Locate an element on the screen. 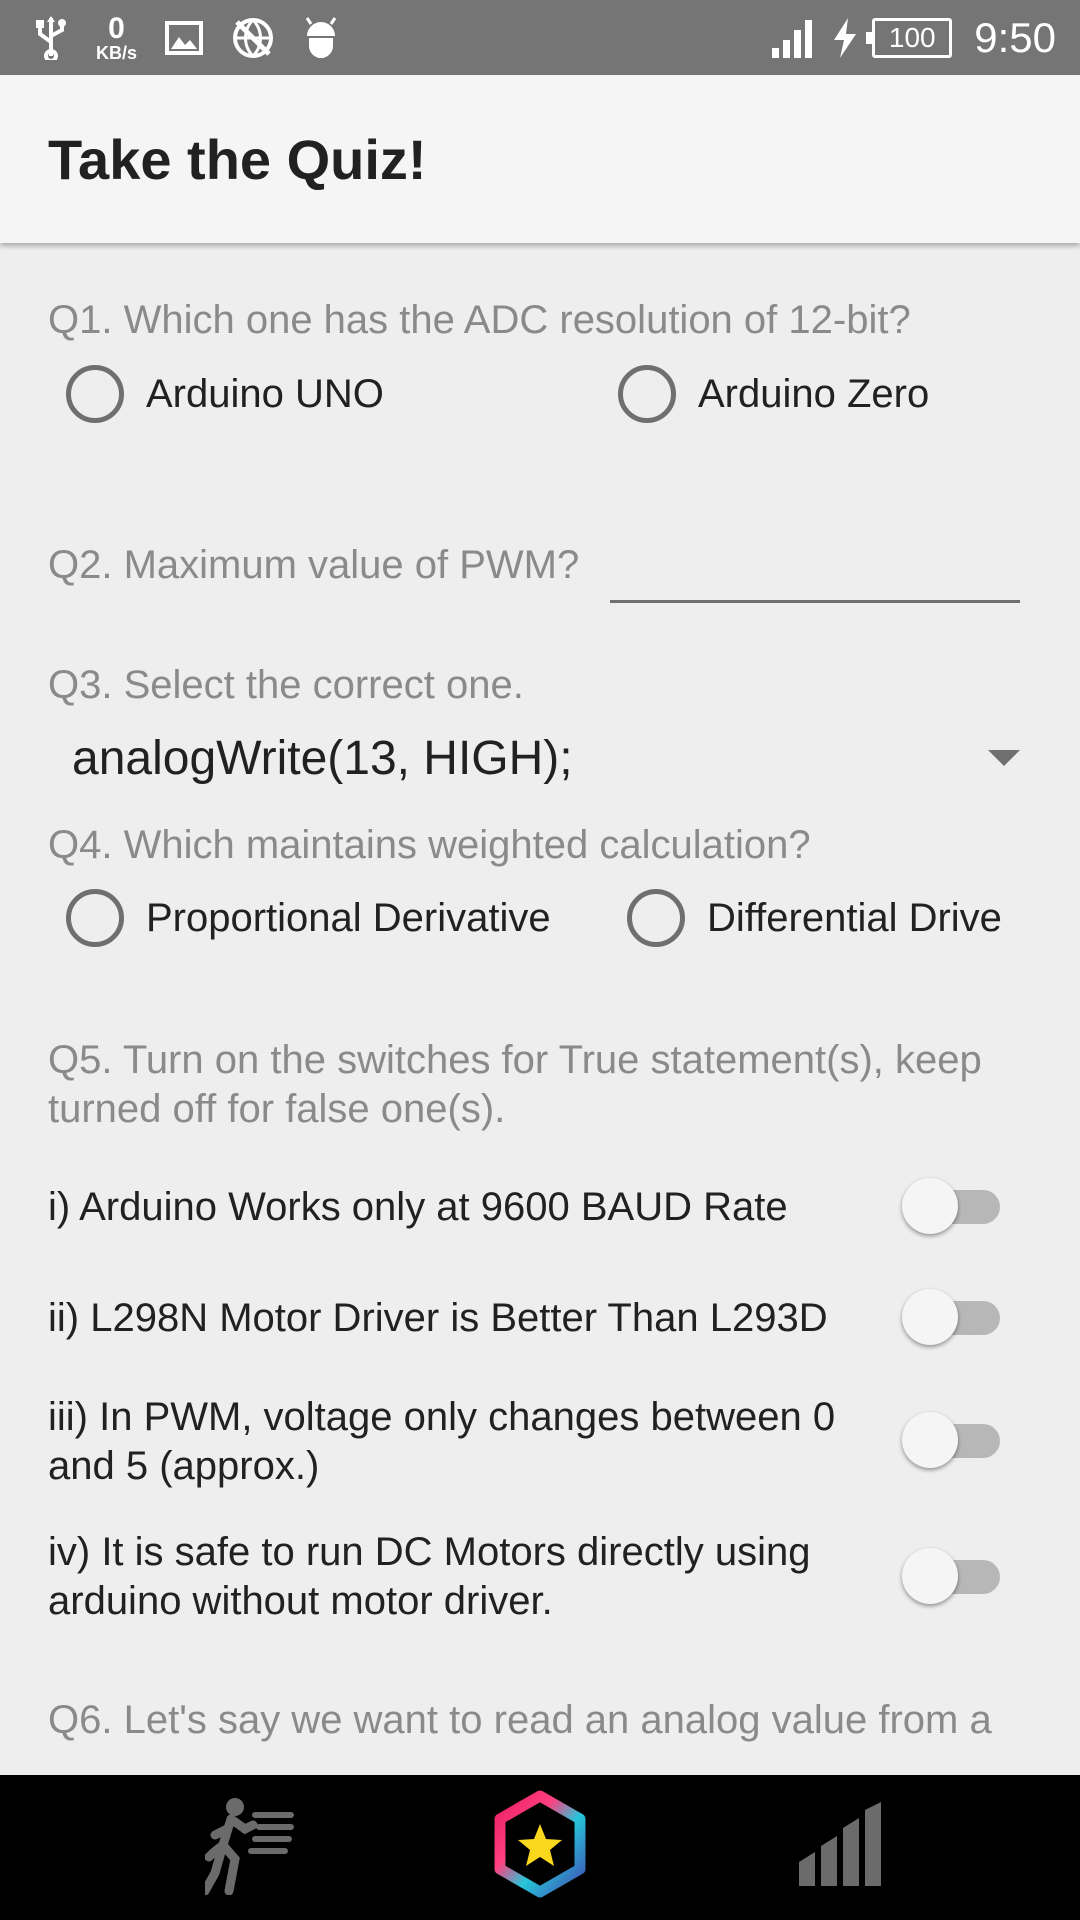 The width and height of the screenshot is (1080, 1920). option-label: Differential Drive is located at coordinates (854, 917).